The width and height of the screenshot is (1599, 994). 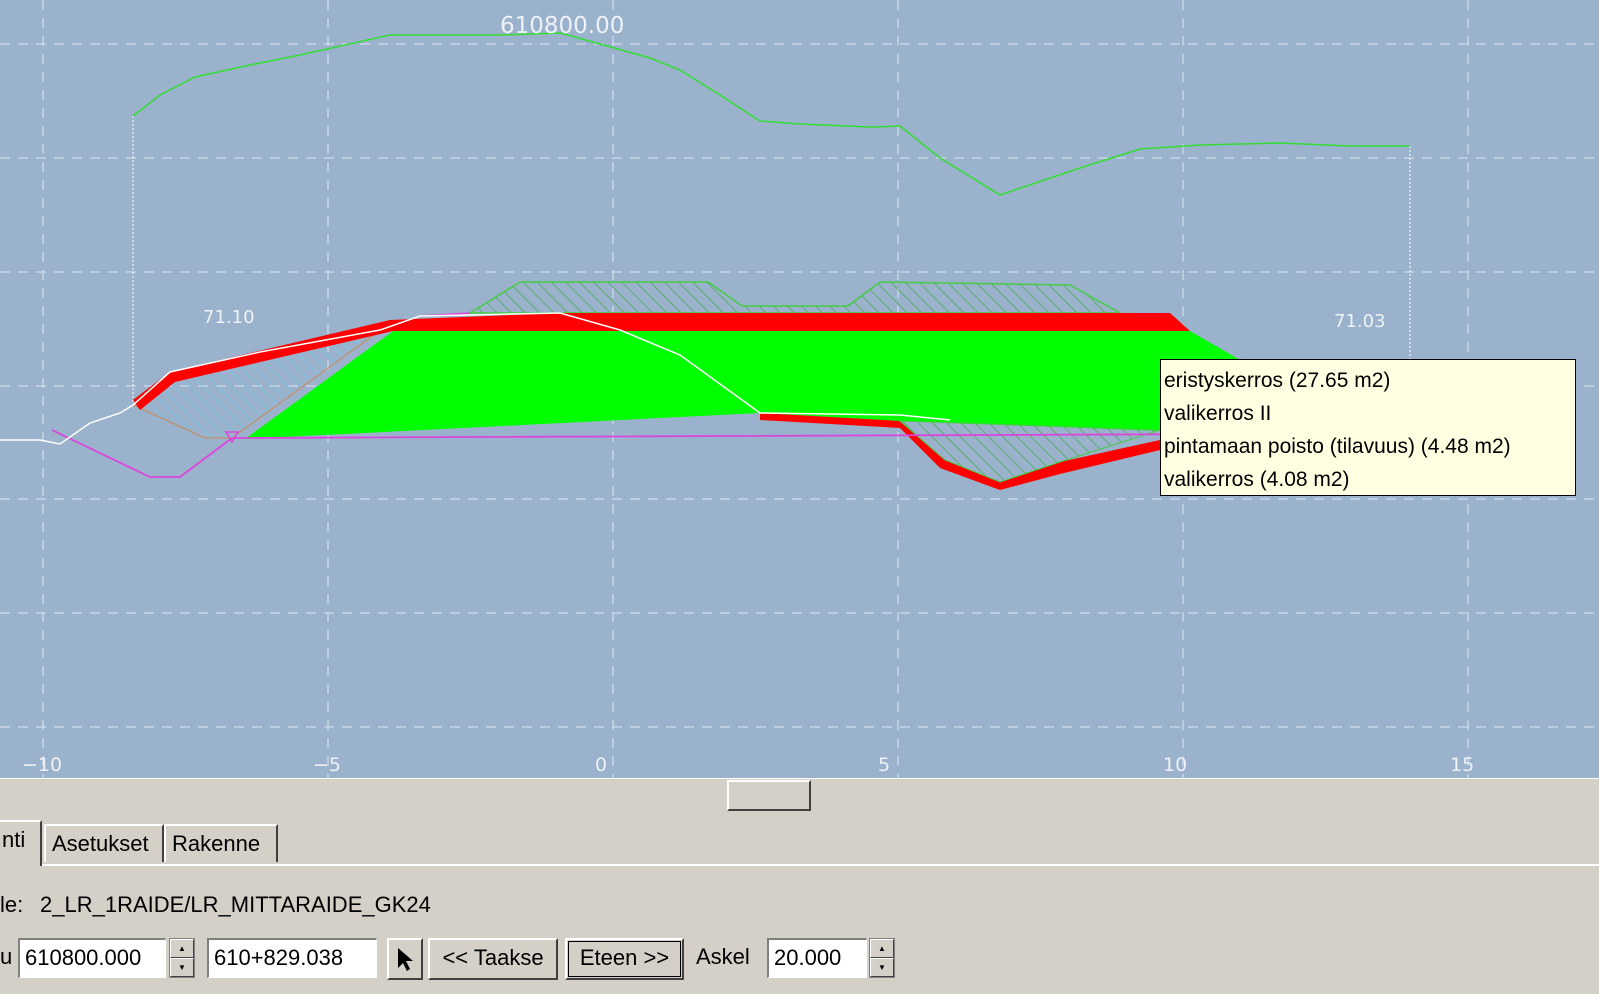 I want to click on tab-divider, so click(x=820, y=865).